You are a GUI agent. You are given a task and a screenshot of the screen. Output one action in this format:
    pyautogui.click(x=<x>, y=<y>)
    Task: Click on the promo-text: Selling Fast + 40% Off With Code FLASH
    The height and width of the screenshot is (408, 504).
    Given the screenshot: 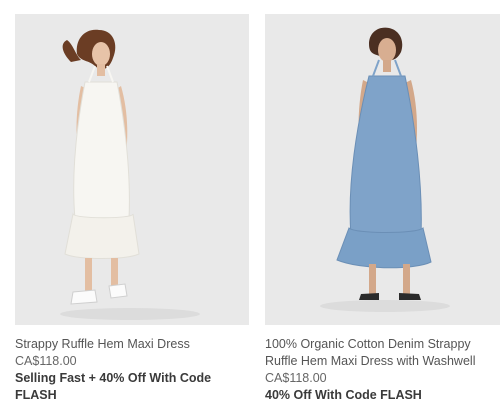 What is the action you would take?
    pyautogui.click(x=113, y=386)
    